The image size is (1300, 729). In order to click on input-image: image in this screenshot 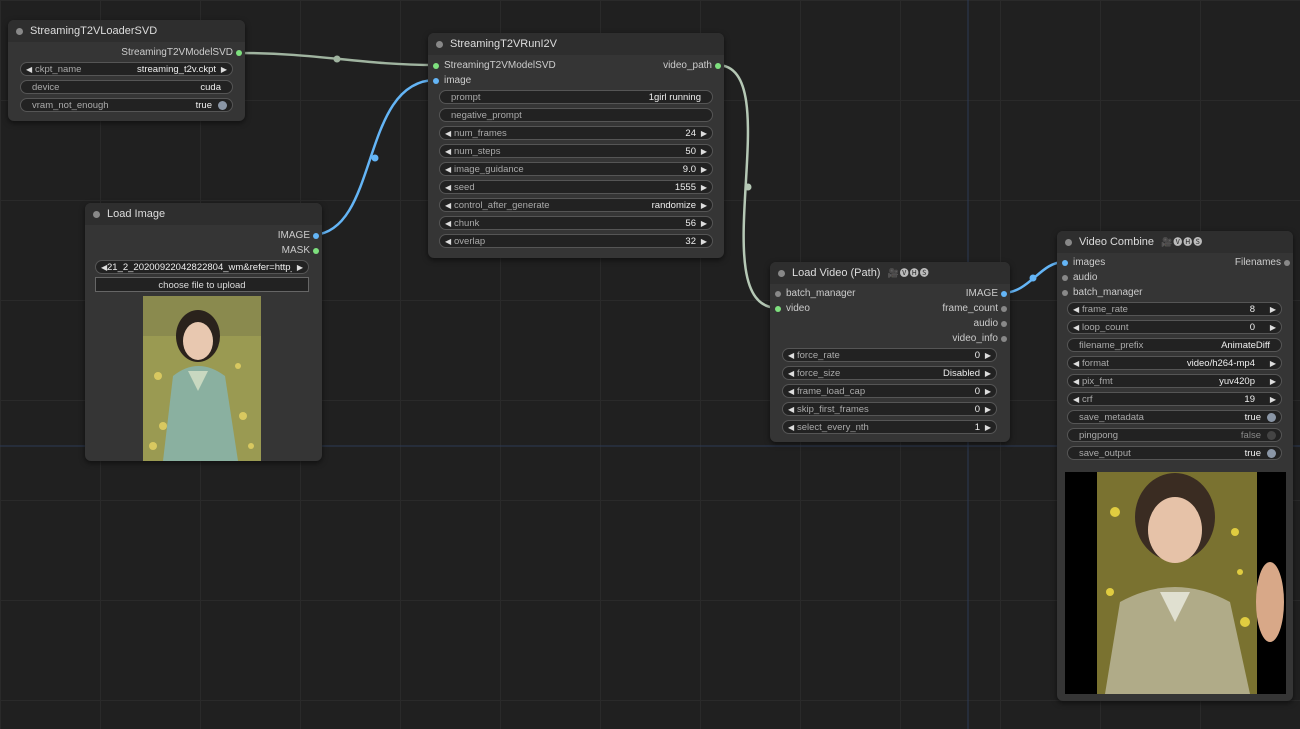, I will do `click(450, 81)`.